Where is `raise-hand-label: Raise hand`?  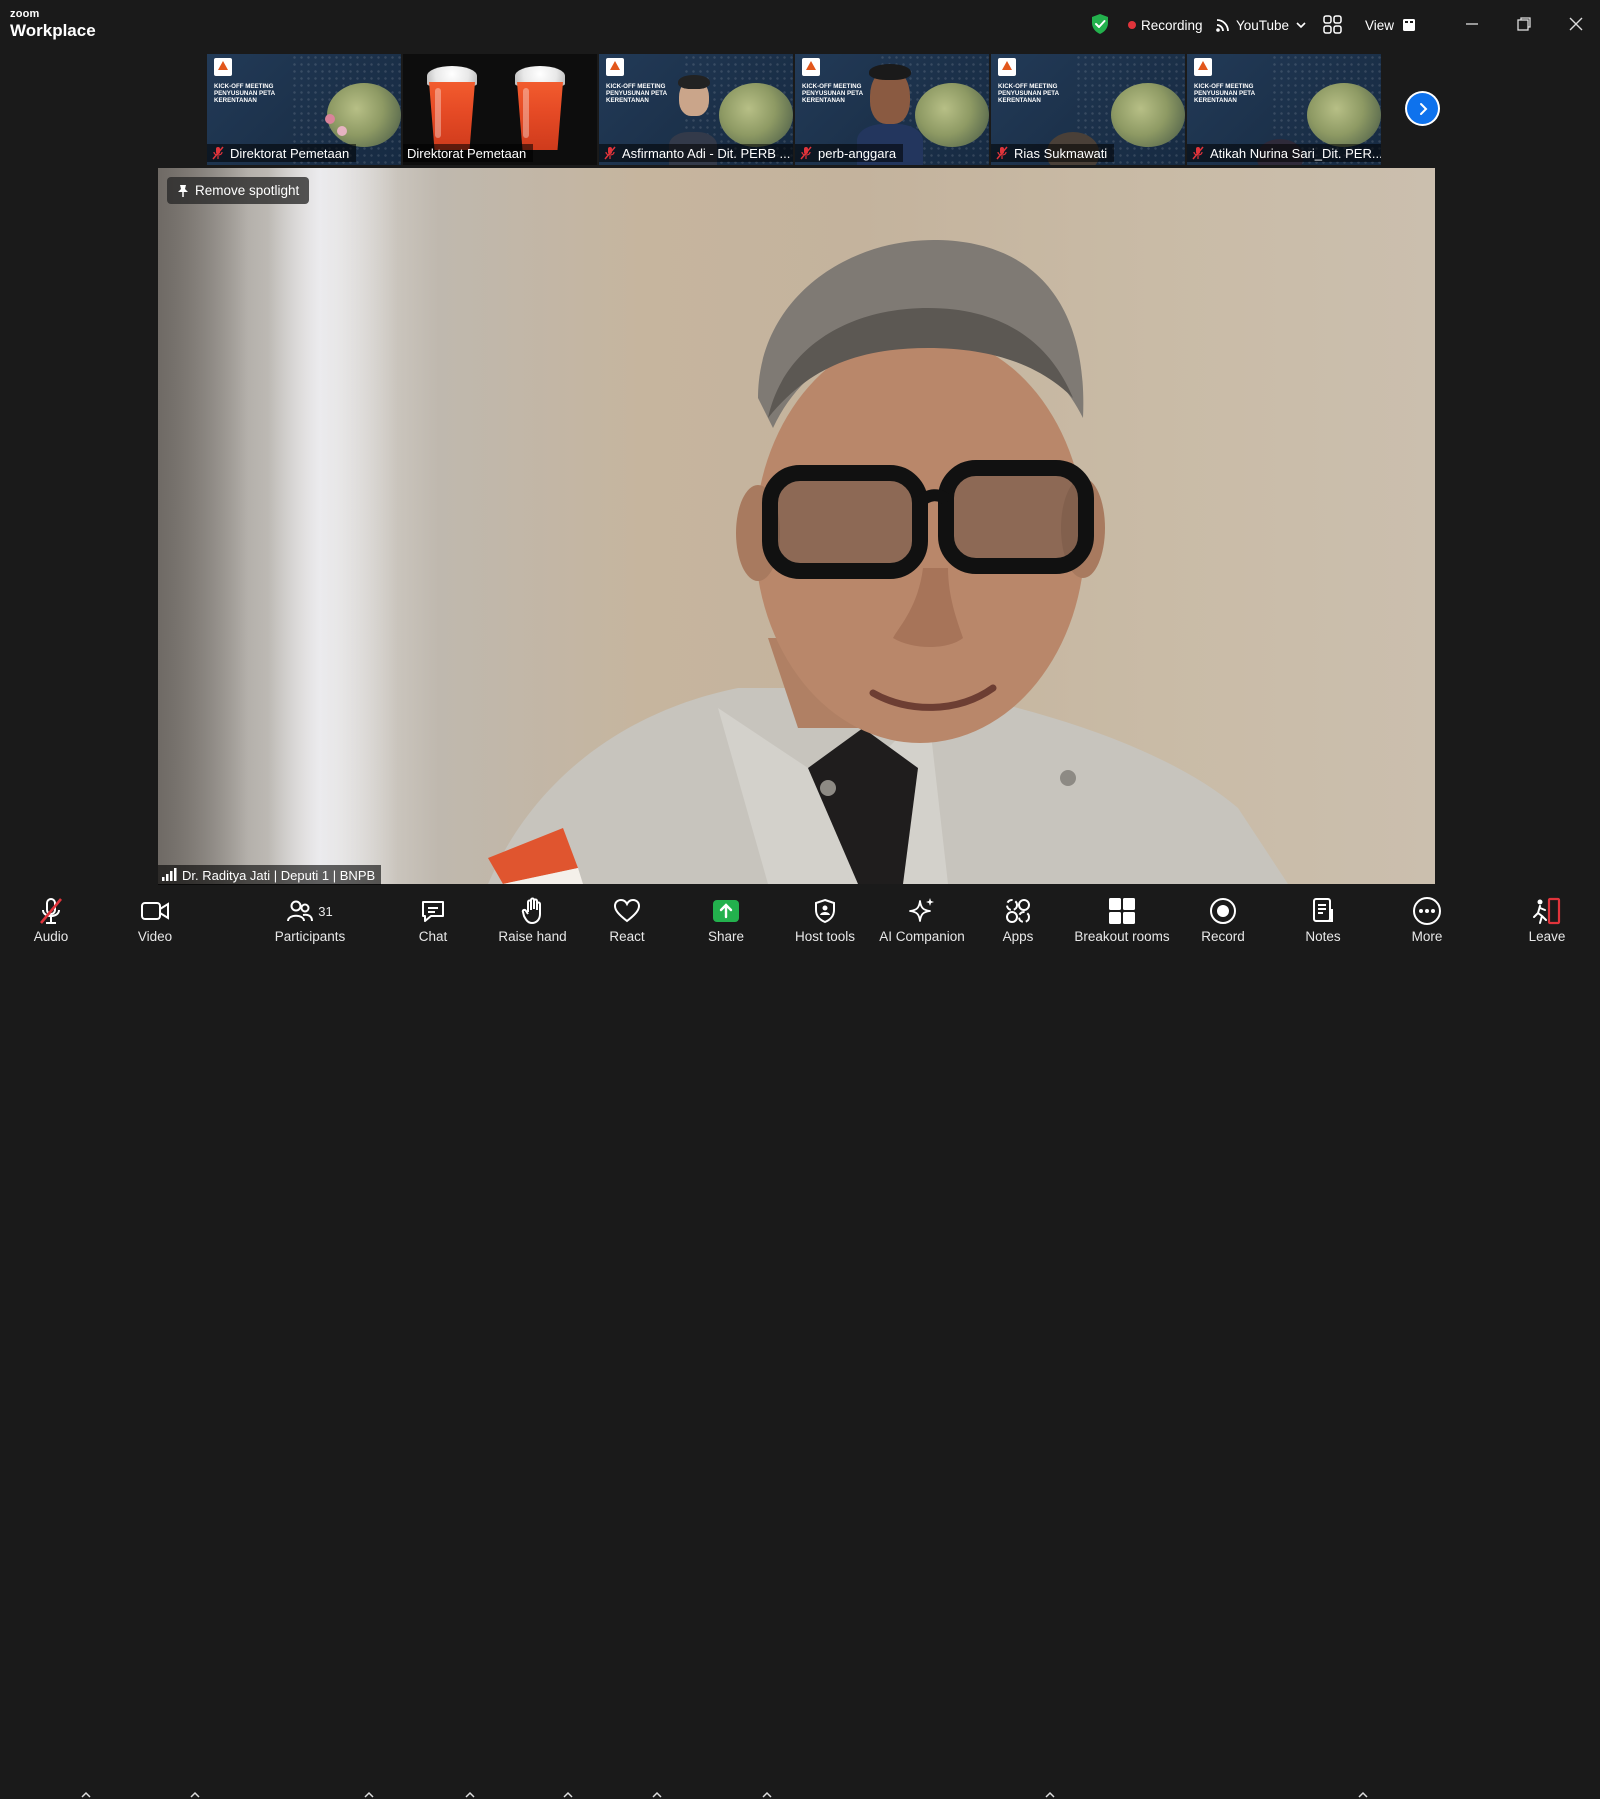
raise-hand-label: Raise hand is located at coordinates (532, 936).